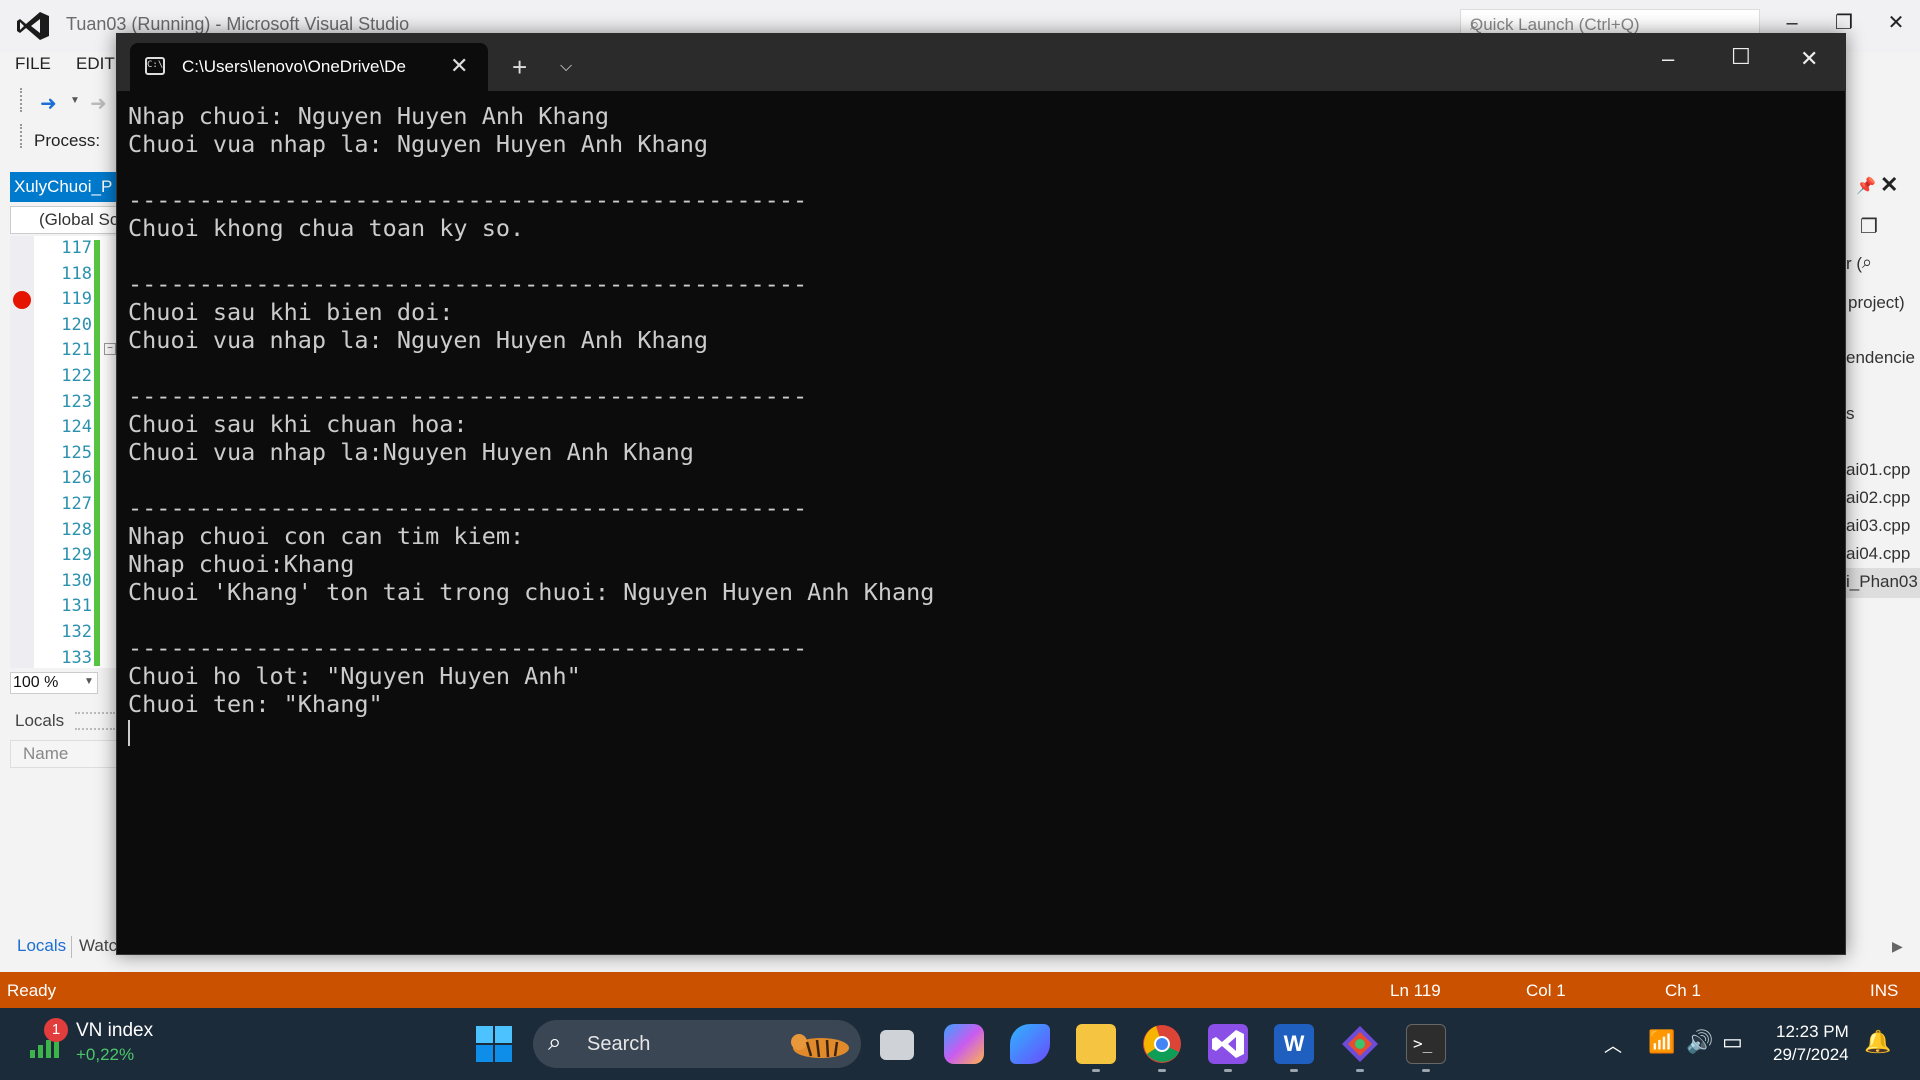 The height and width of the screenshot is (1080, 1920). I want to click on line-number: 129, so click(76, 555).